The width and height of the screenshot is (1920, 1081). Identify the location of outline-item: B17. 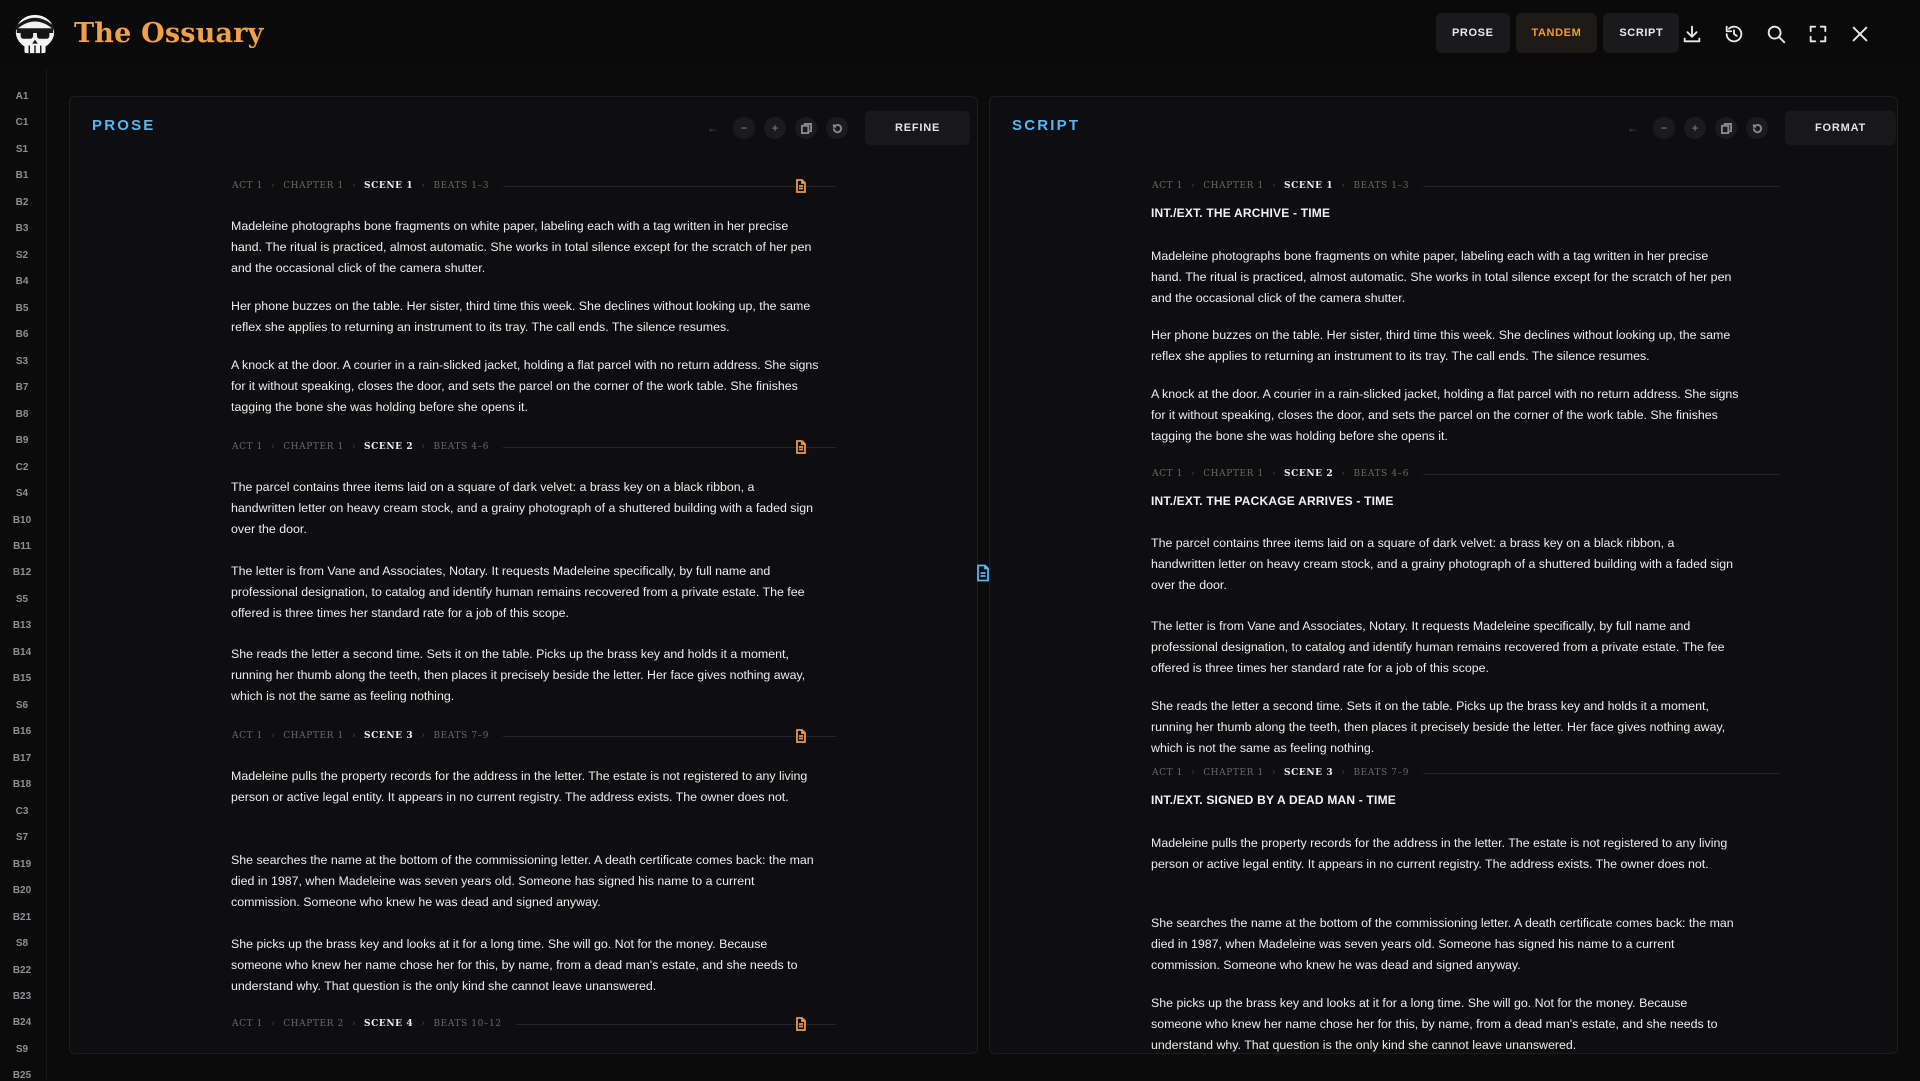
(22, 758).